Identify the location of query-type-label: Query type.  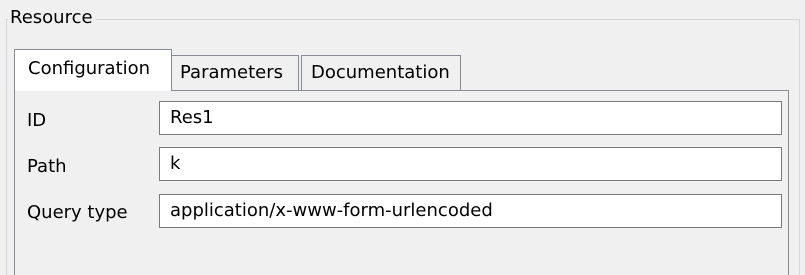
(77, 212).